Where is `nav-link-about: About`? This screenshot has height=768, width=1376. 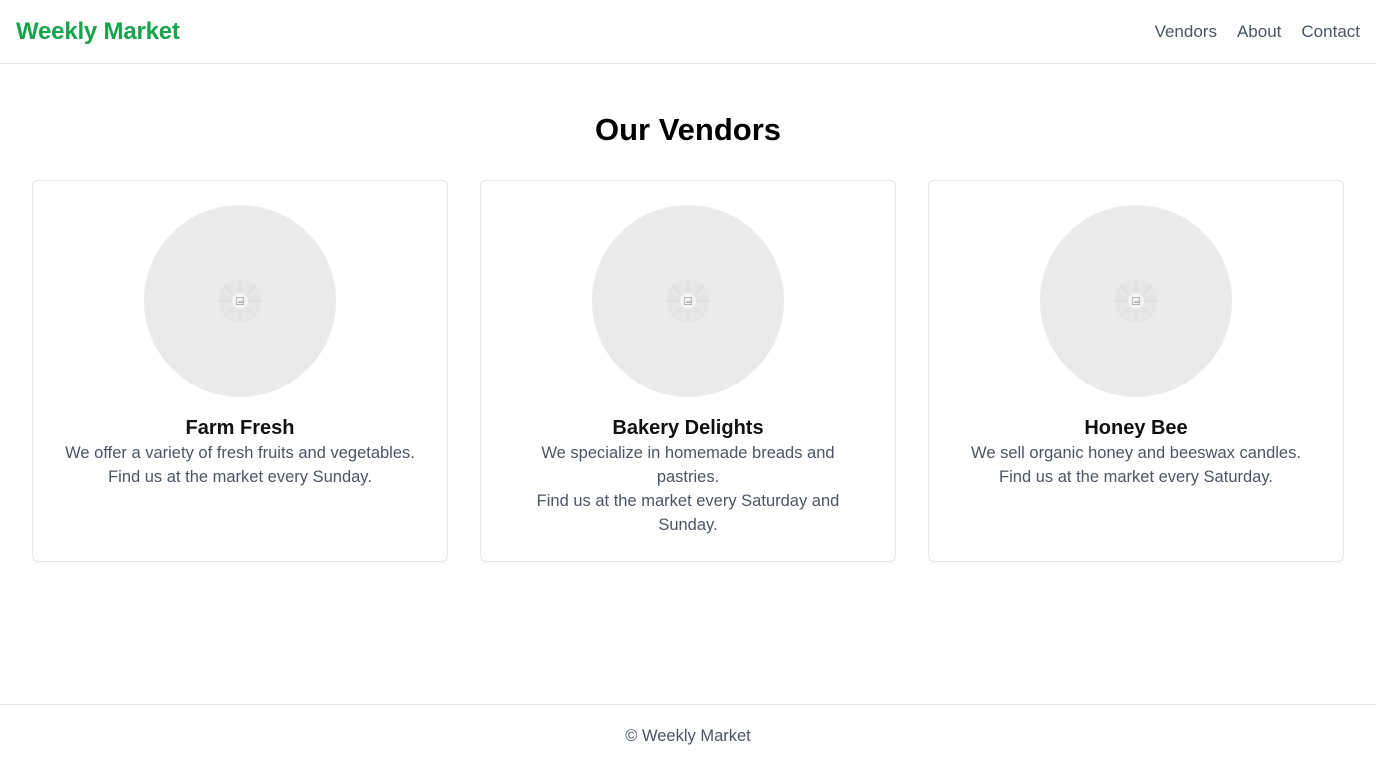 nav-link-about: About is located at coordinates (1259, 32).